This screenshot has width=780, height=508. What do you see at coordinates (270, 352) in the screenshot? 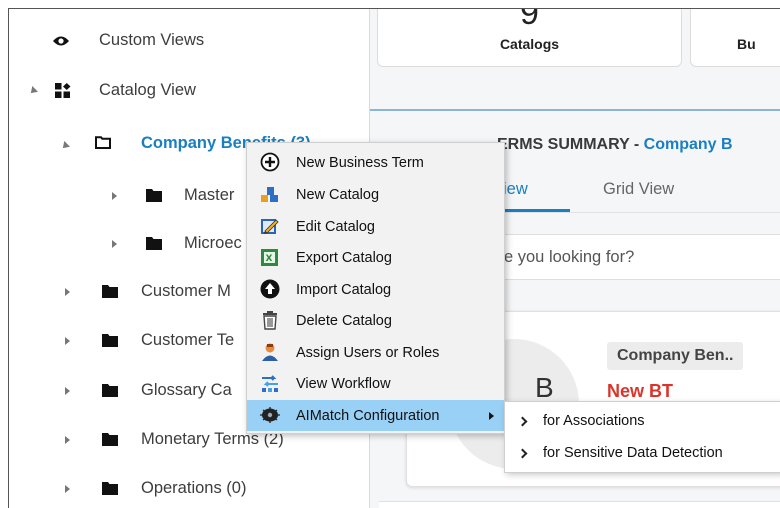
I see `assign-users-icon` at bounding box center [270, 352].